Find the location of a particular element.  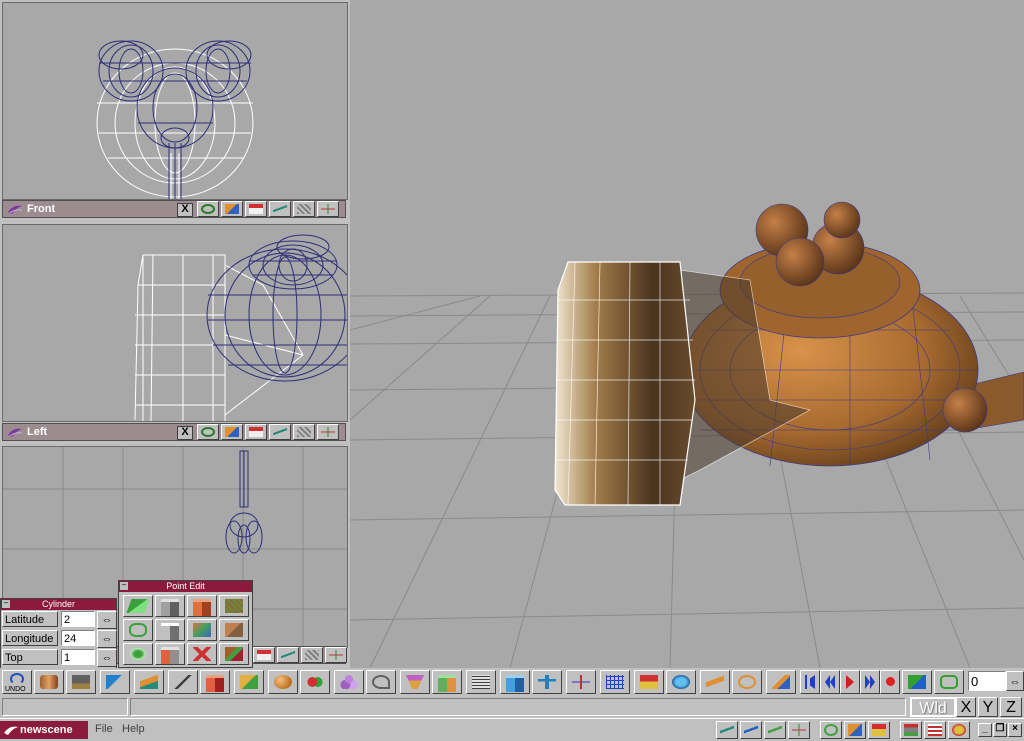

trueSpace-logo-icon is located at coordinates (15, 209).